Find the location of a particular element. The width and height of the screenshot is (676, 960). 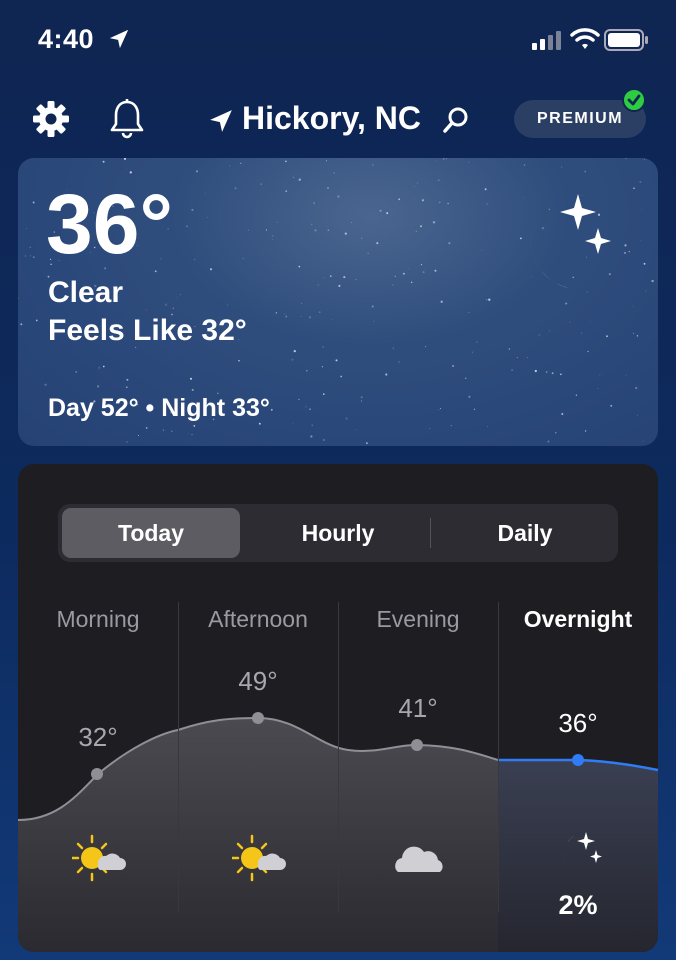

battery-icon is located at coordinates (626, 40).